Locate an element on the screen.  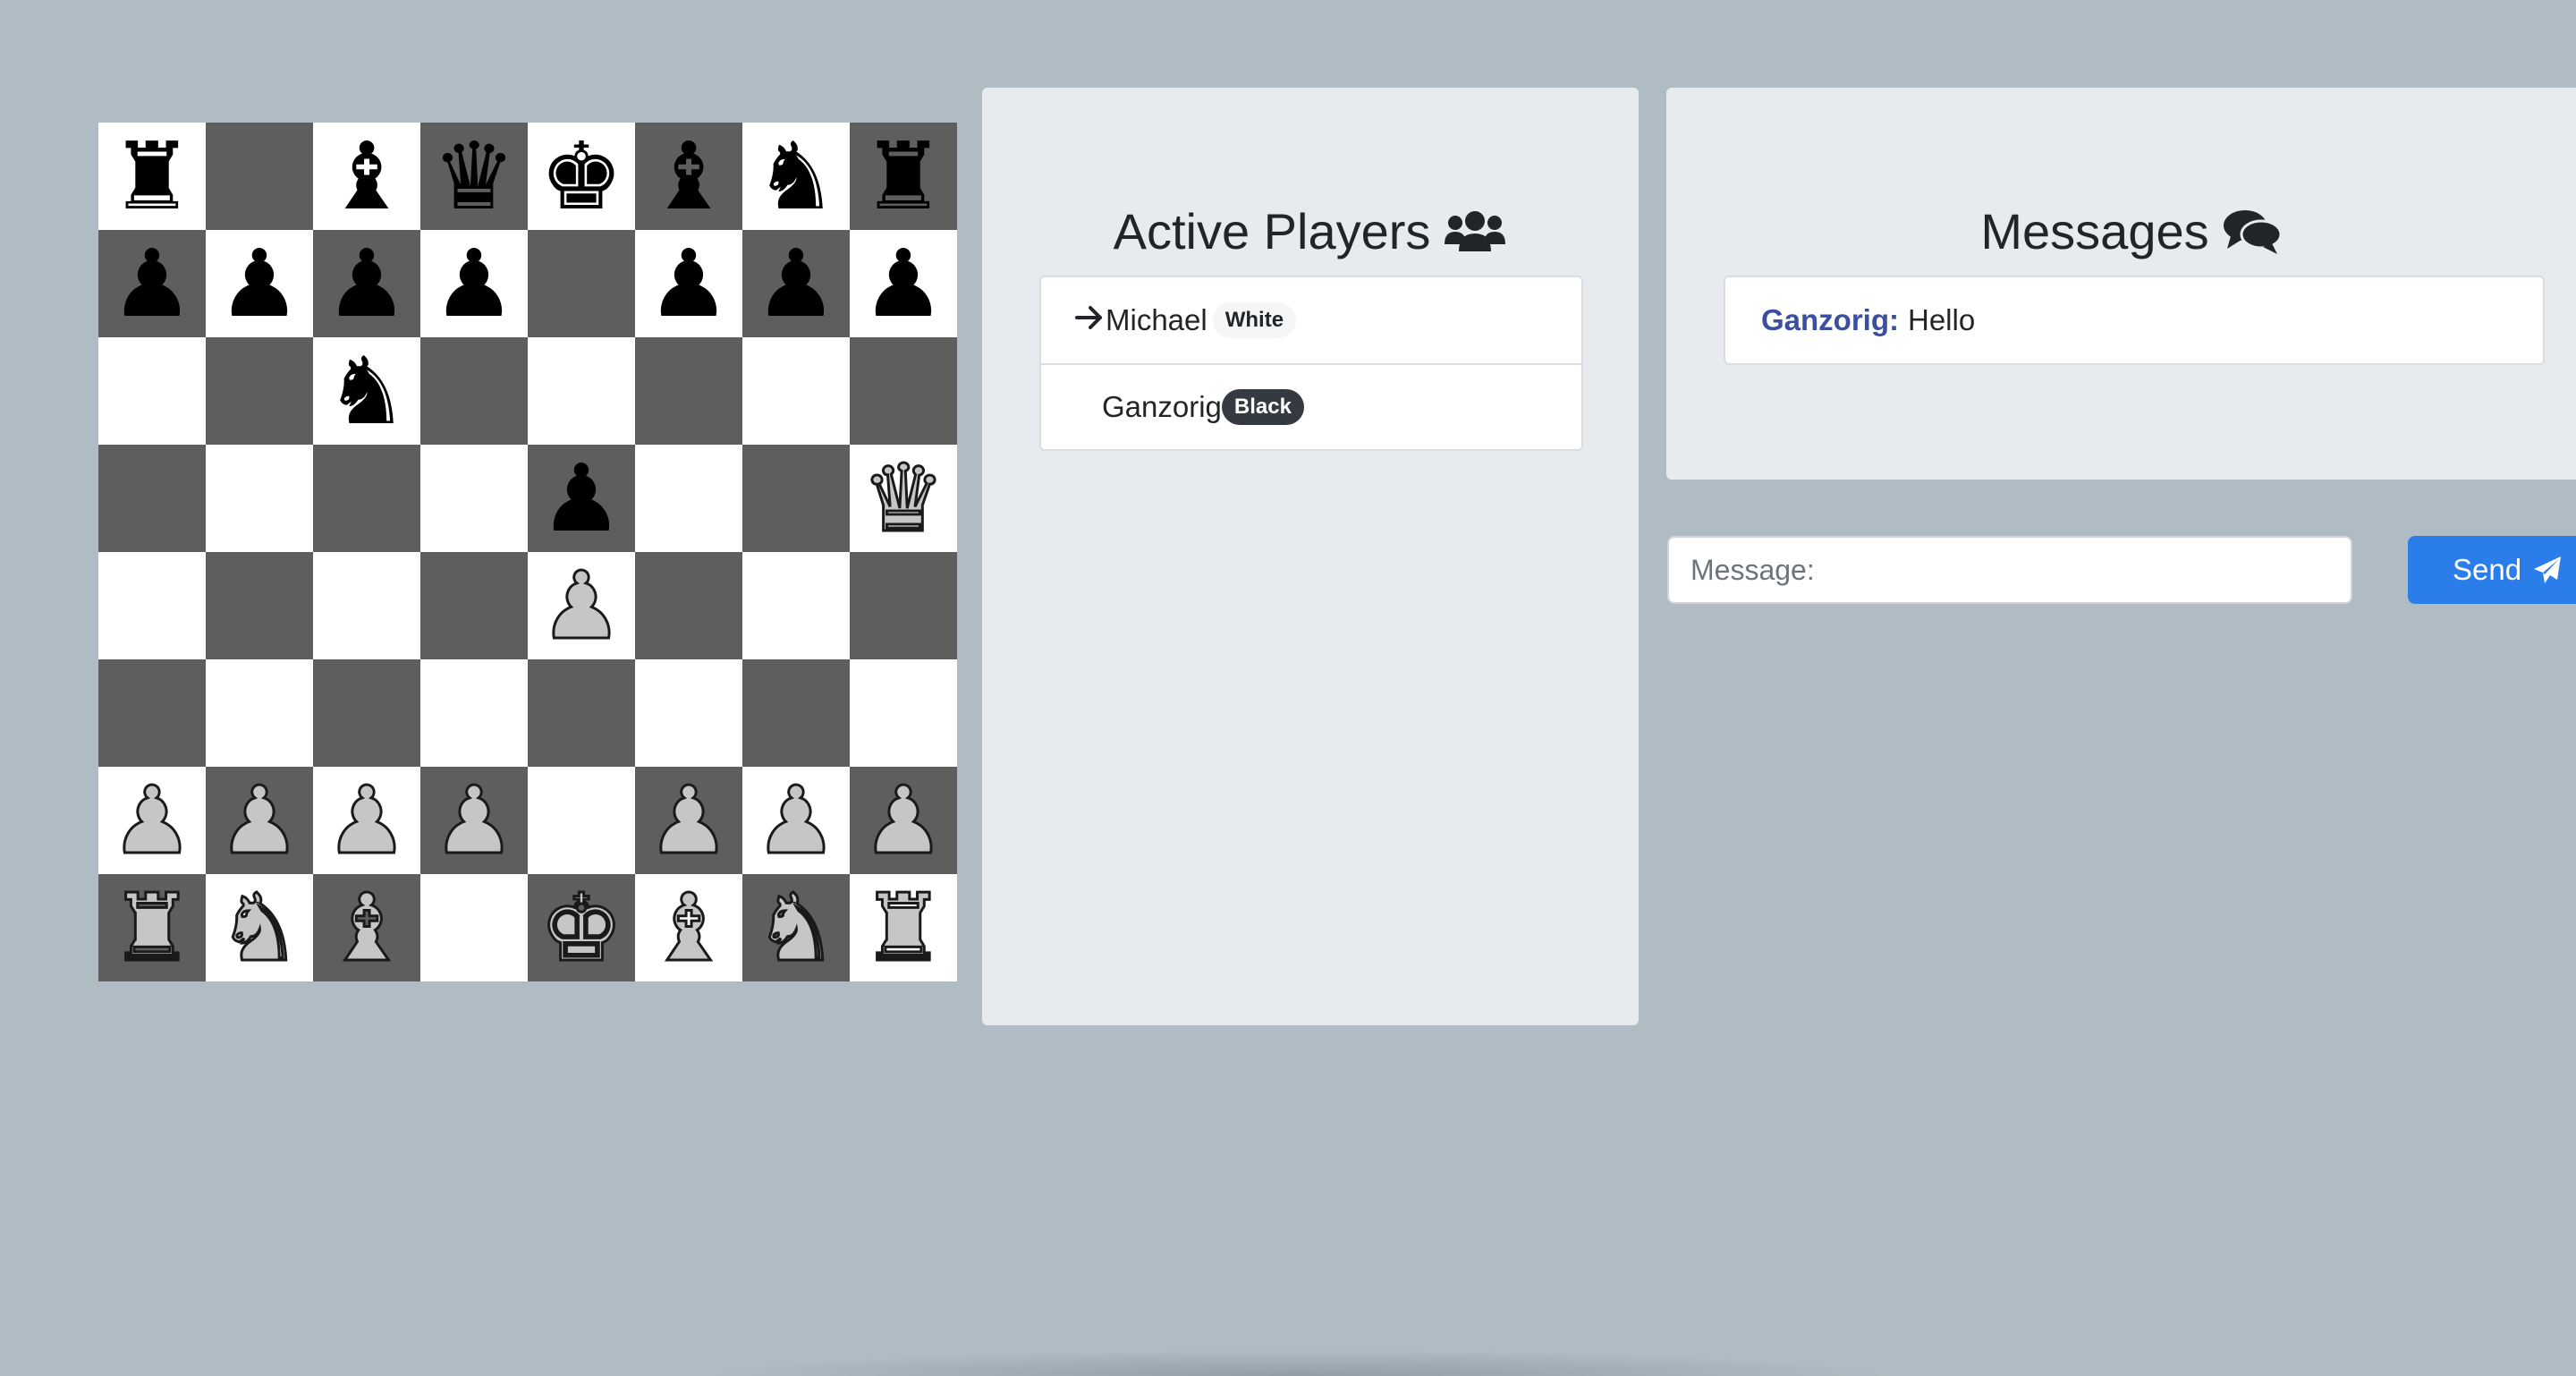
square-g2: ♟ is located at coordinates (796, 821).